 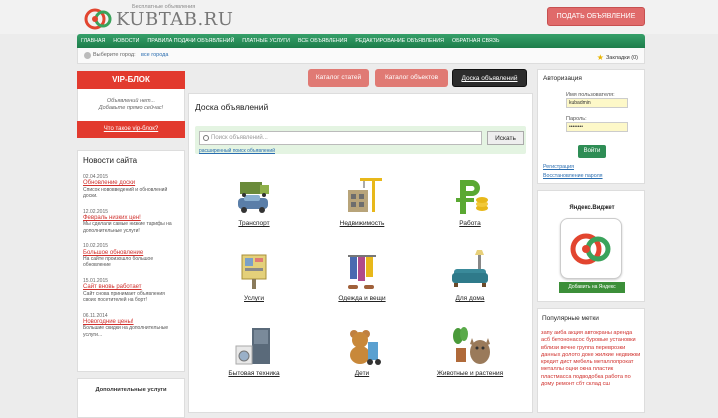 I want to click on category-label: Недвижимость, so click(x=362, y=223).